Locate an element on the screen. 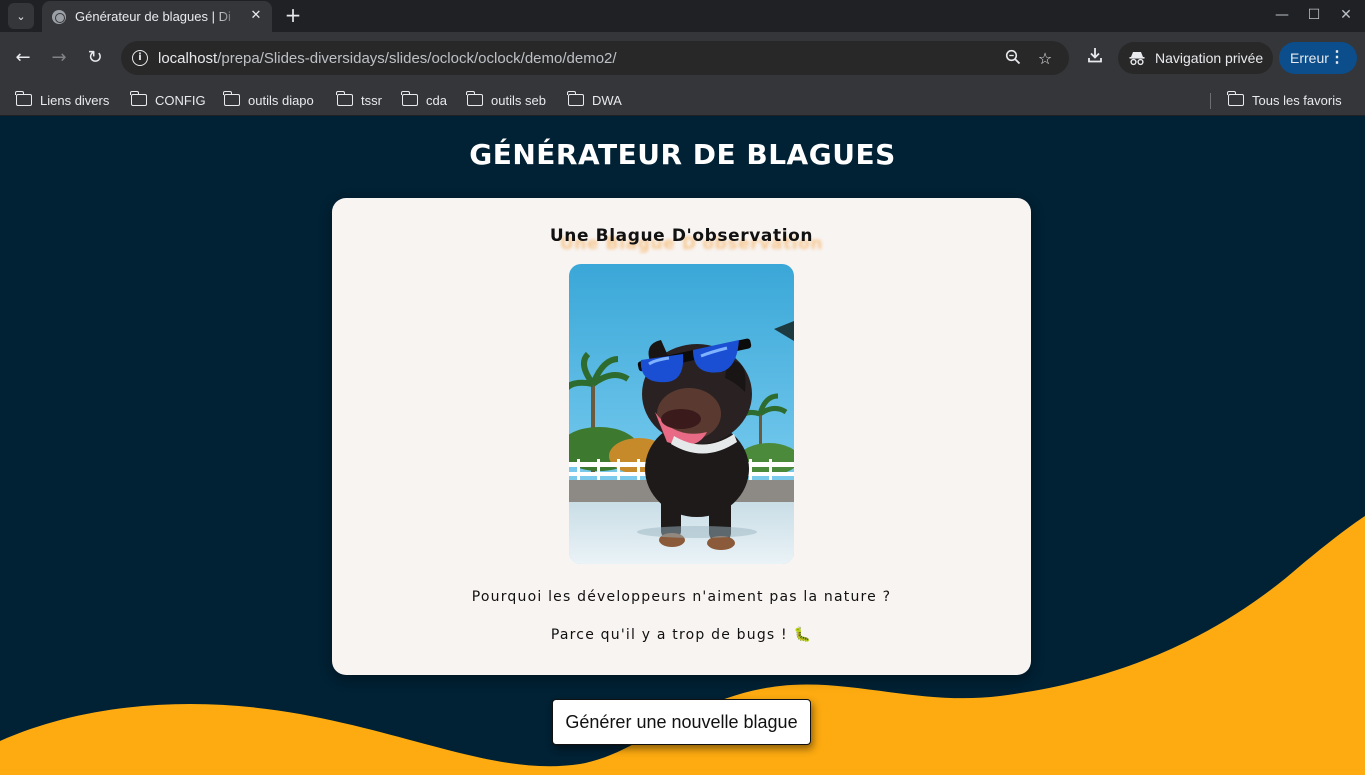 This screenshot has width=1365, height=775. private-browsing-indicator: Navigation privée is located at coordinates (1195, 58).